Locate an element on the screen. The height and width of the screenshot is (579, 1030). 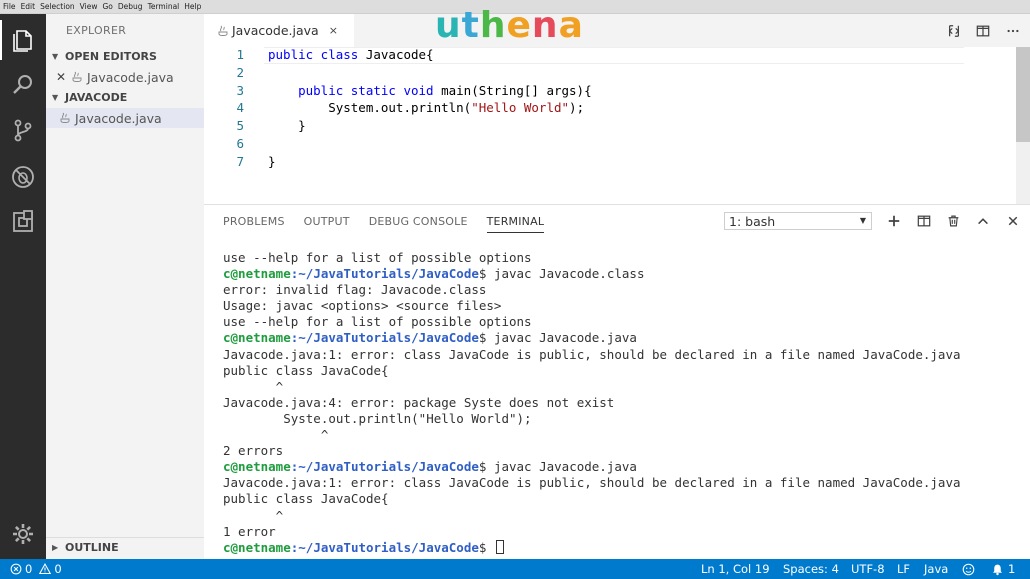
terminal-cursor is located at coordinates (499, 546).